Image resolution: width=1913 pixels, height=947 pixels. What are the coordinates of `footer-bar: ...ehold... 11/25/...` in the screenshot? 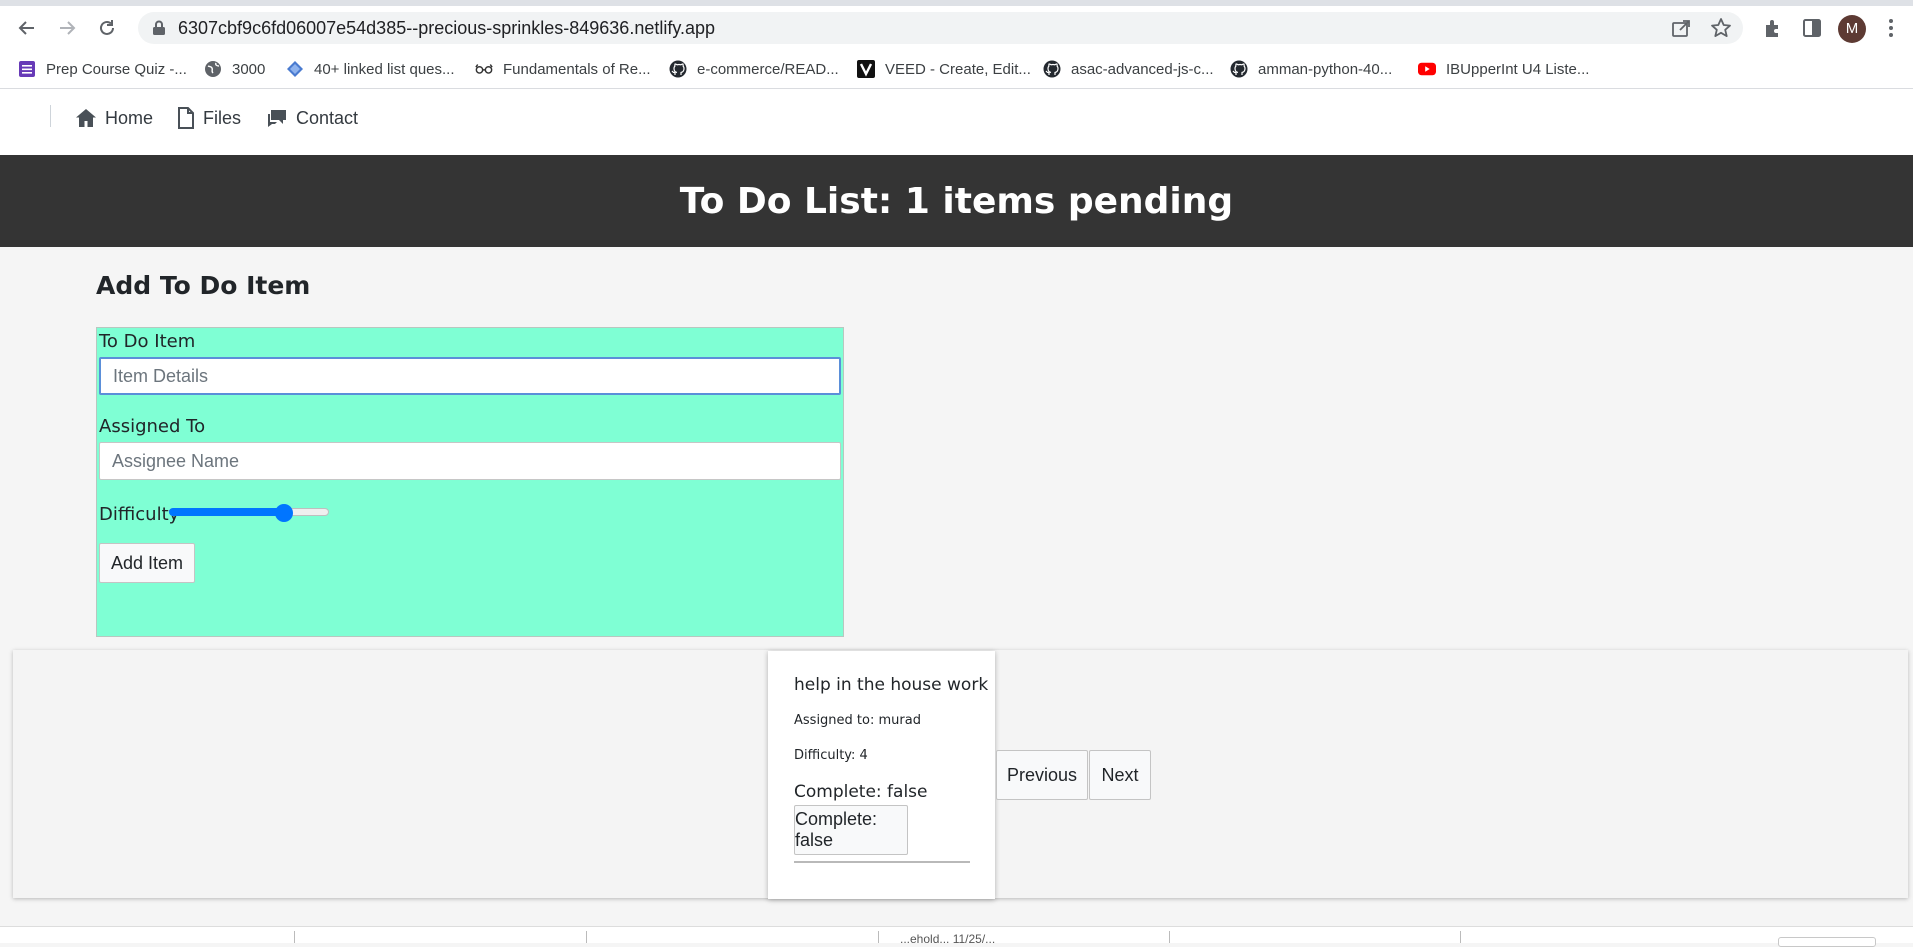 It's located at (956, 936).